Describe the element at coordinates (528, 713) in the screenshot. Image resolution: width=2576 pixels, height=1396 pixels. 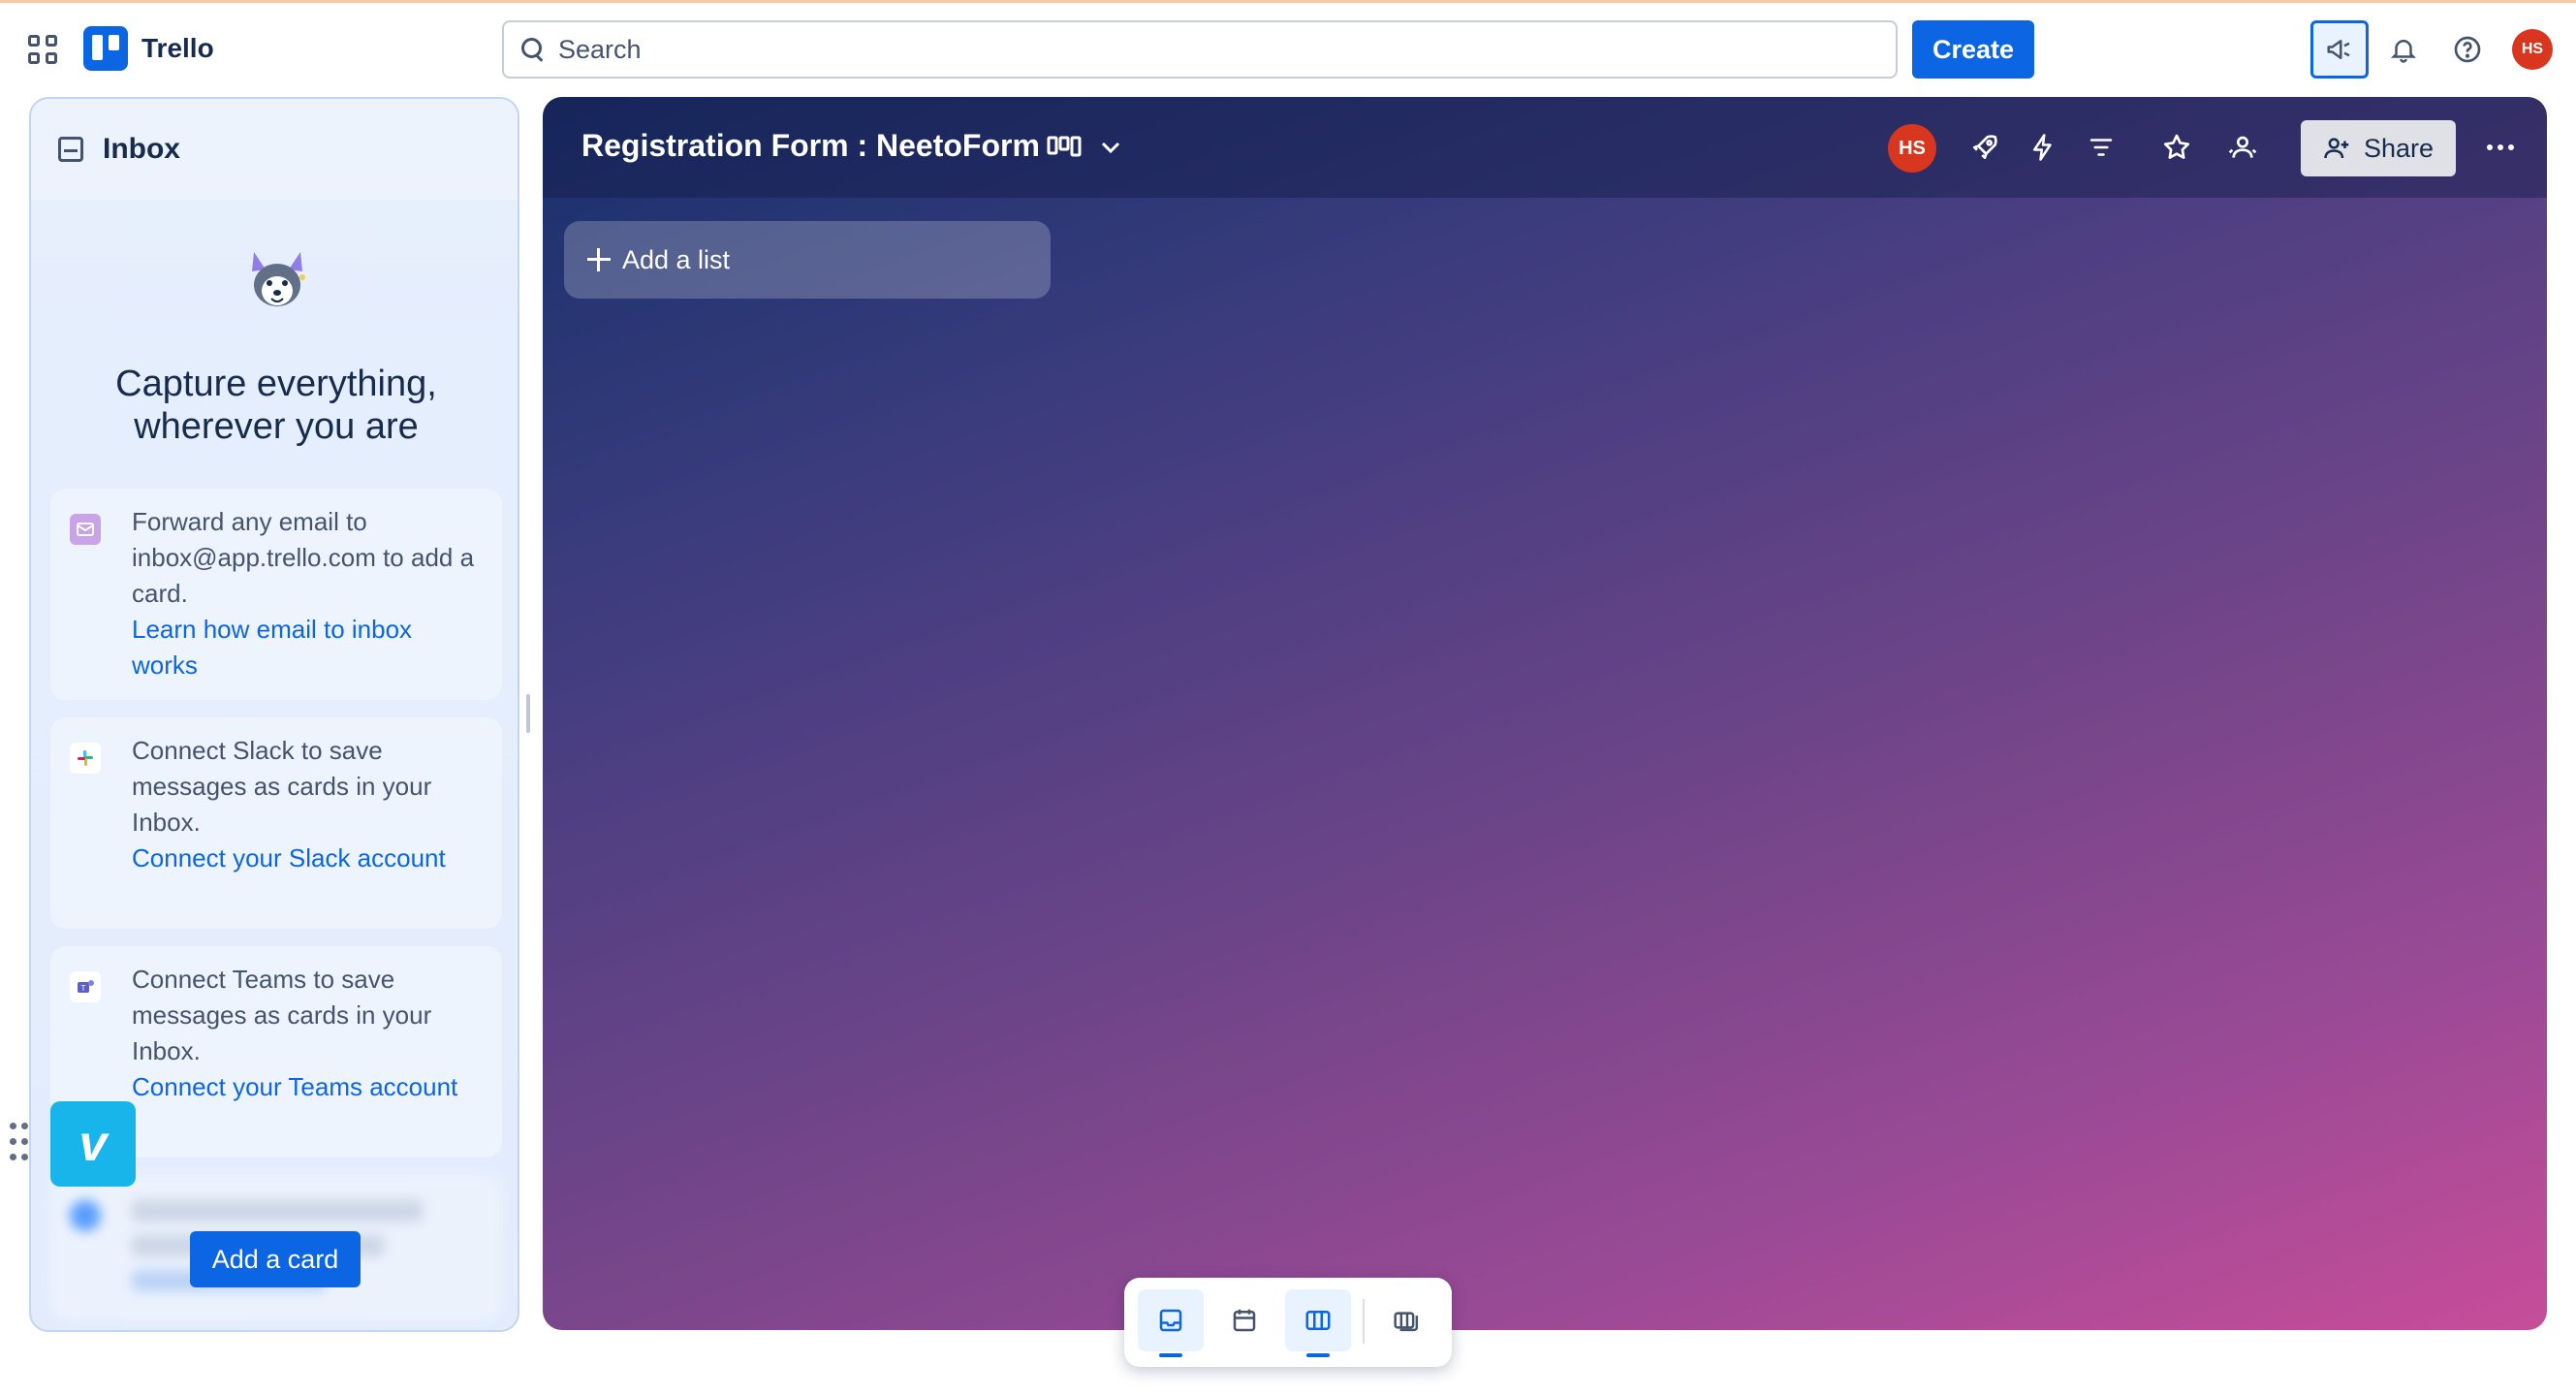
I see `panel-resize-handle` at that location.